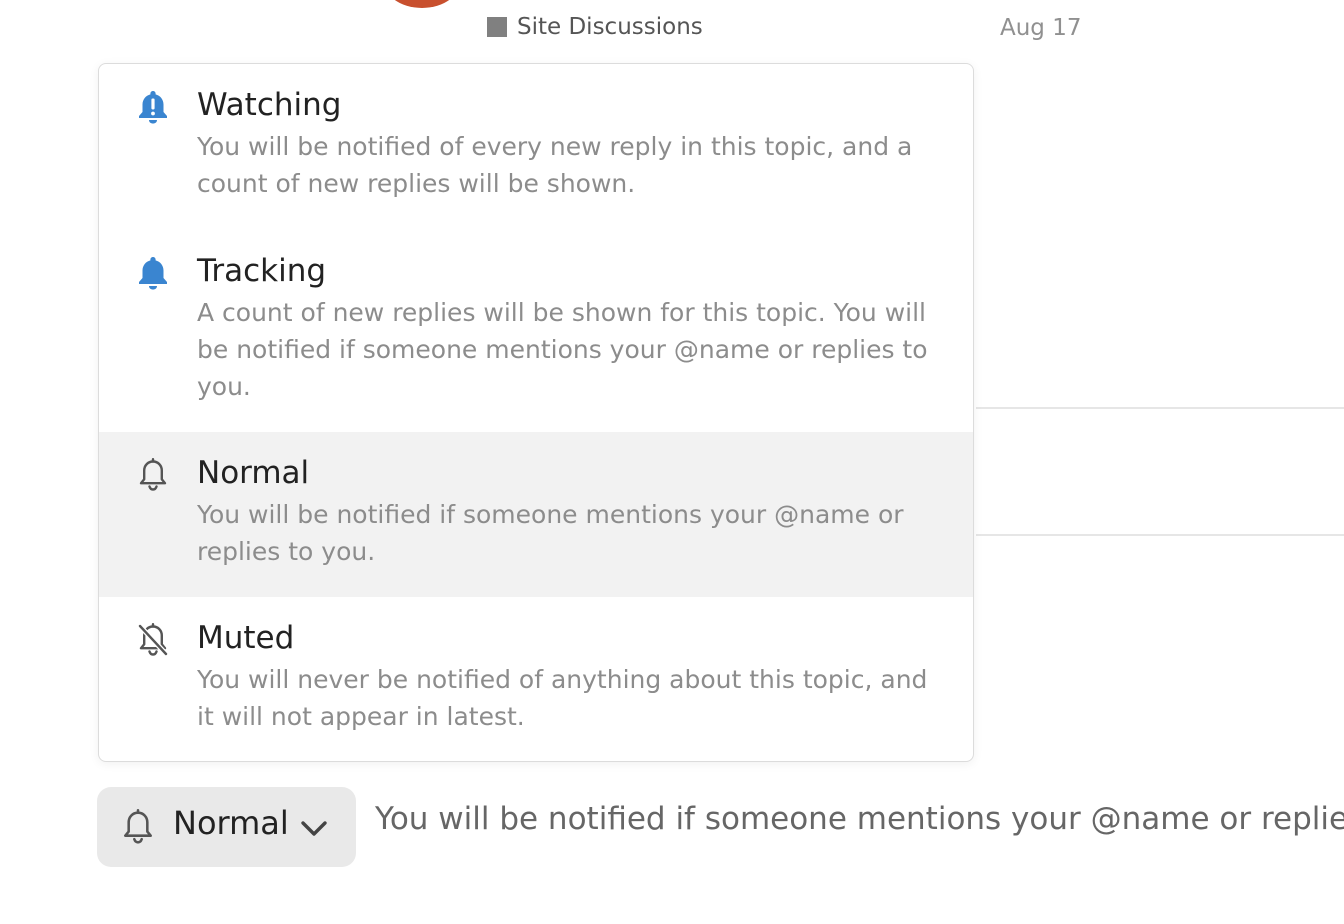 The width and height of the screenshot is (1344, 924). I want to click on option-title: Normal, so click(253, 473).